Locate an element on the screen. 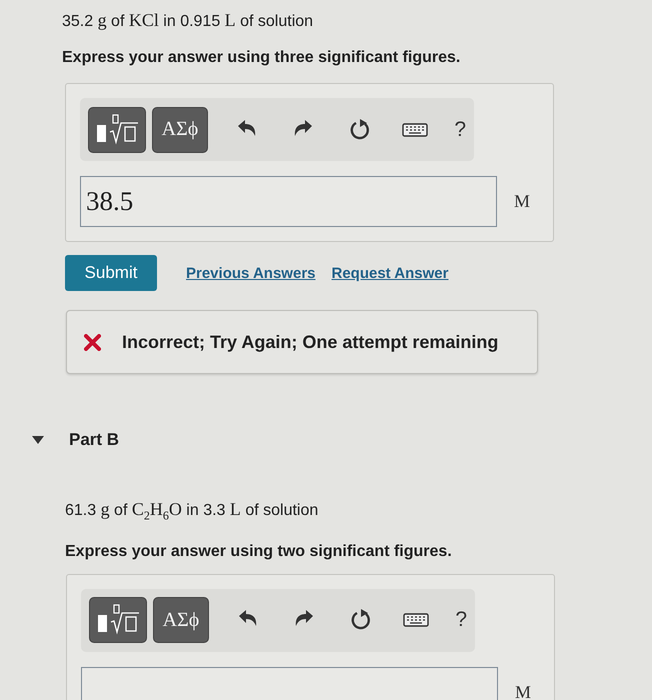  submit-button: Submit is located at coordinates (111, 273).